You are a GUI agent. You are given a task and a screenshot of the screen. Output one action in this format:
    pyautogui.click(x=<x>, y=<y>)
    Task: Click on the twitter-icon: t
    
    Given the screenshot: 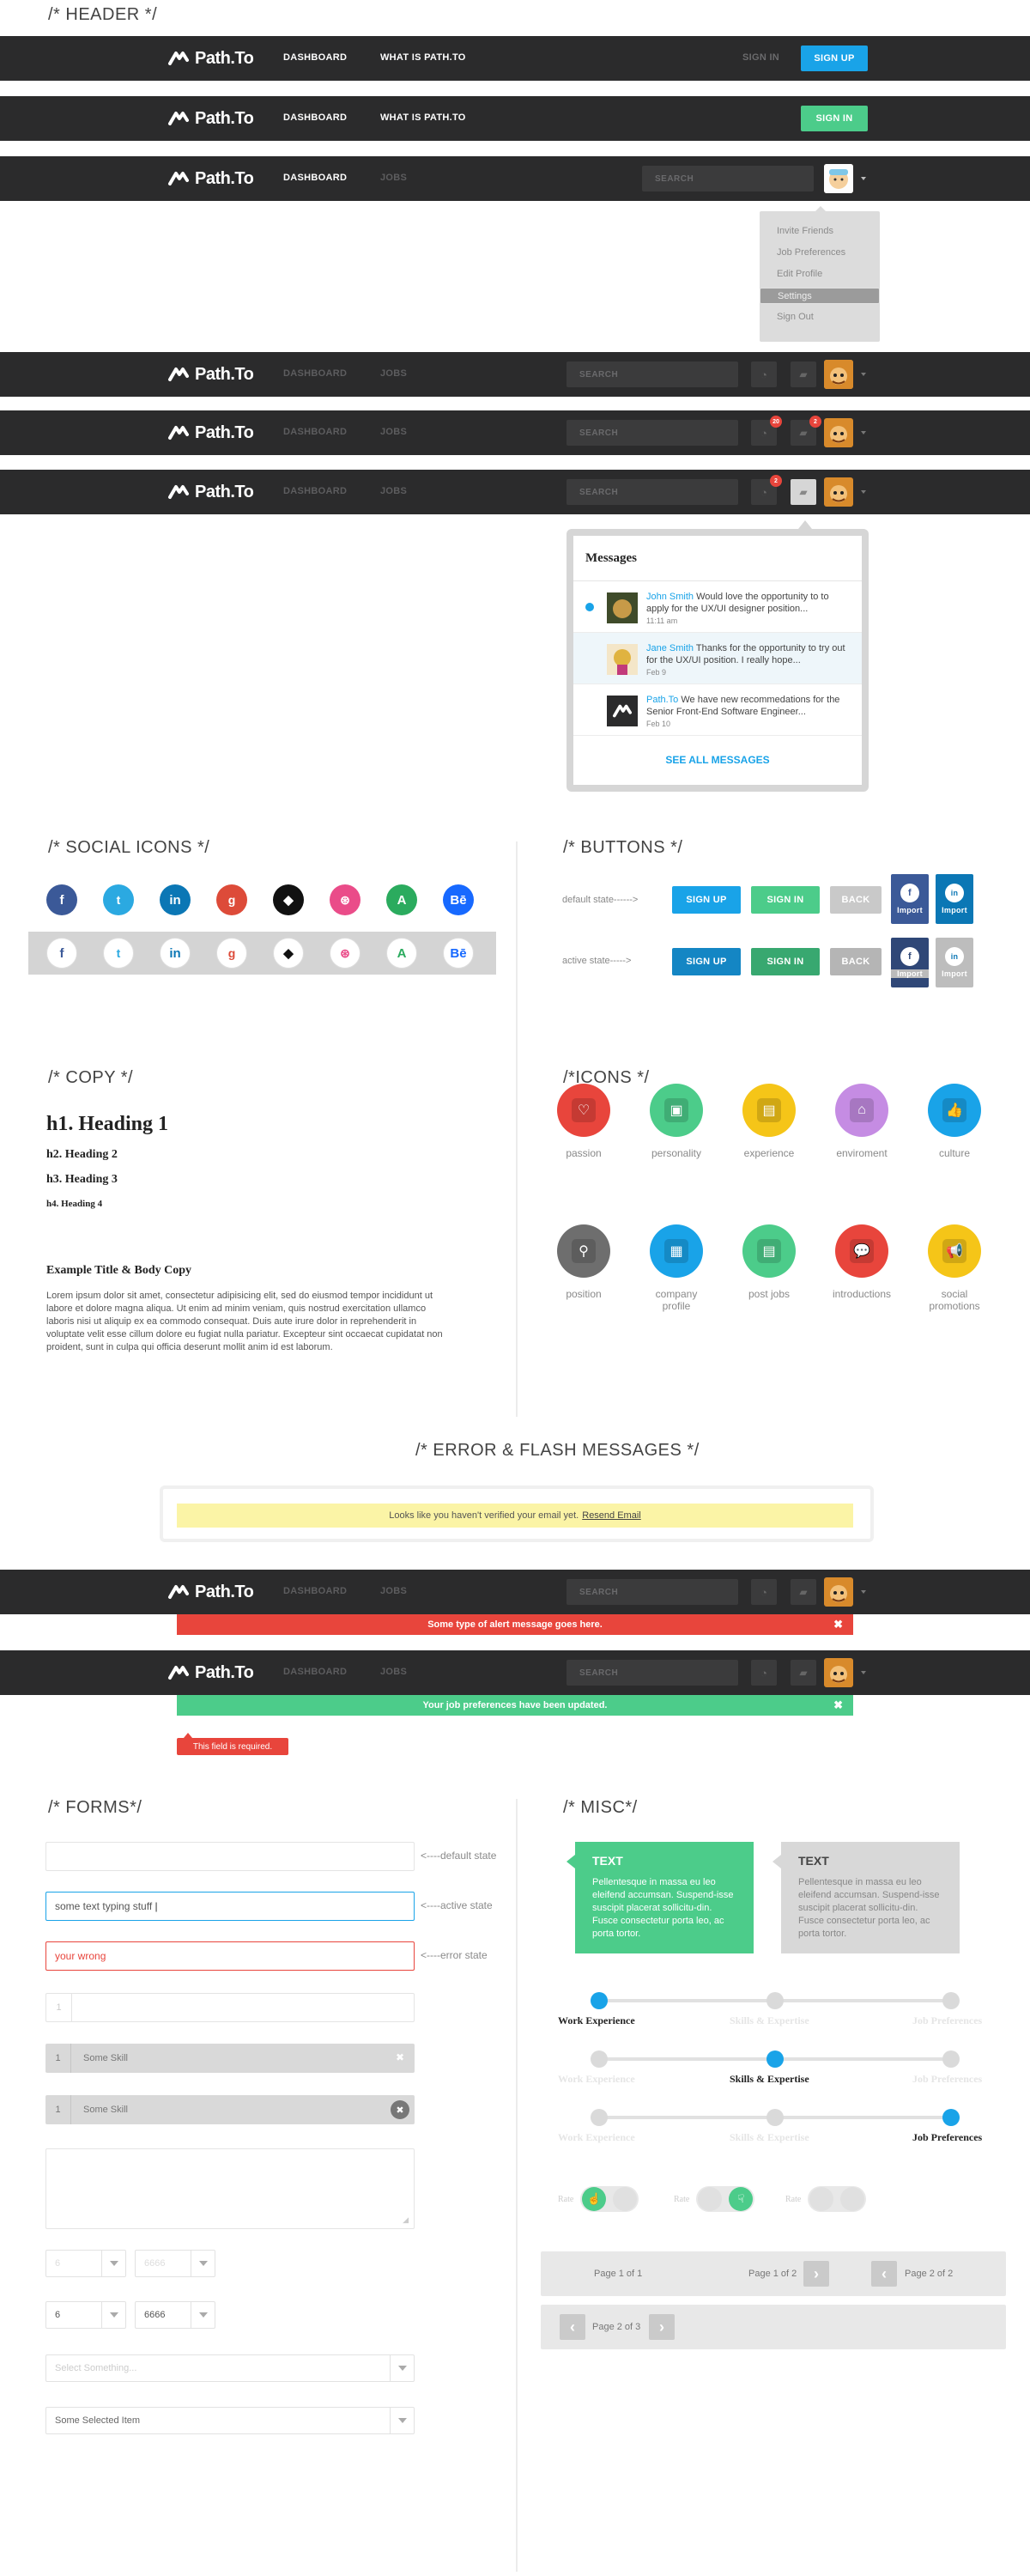 What is the action you would take?
    pyautogui.click(x=118, y=900)
    